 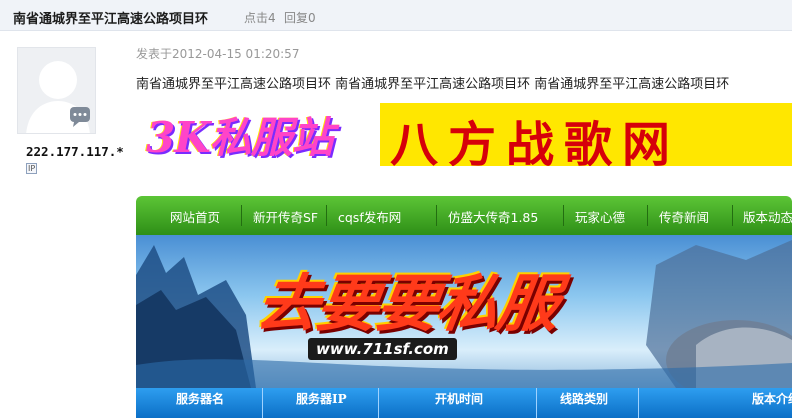 I want to click on avatar, so click(x=56, y=90).